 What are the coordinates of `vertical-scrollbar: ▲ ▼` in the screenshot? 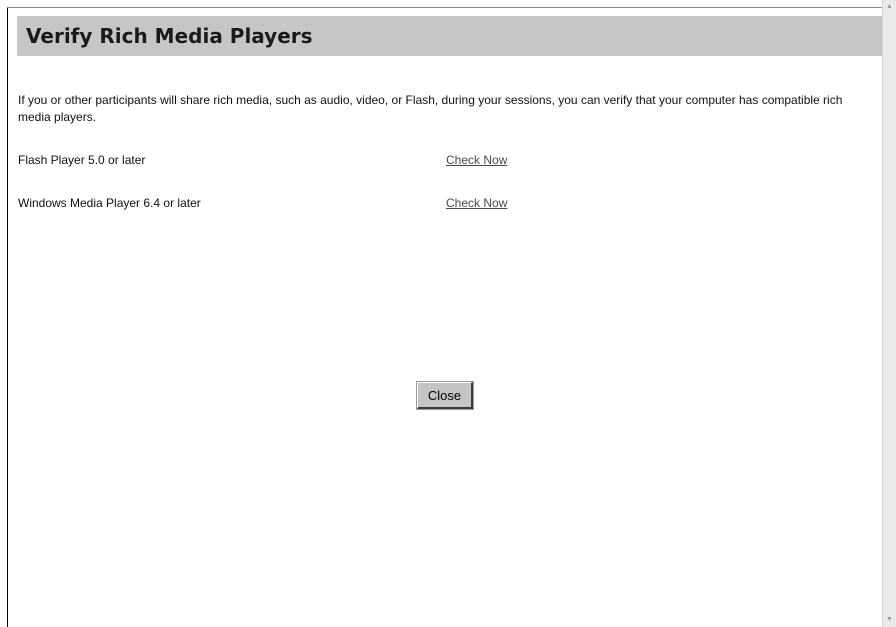 It's located at (889, 313).